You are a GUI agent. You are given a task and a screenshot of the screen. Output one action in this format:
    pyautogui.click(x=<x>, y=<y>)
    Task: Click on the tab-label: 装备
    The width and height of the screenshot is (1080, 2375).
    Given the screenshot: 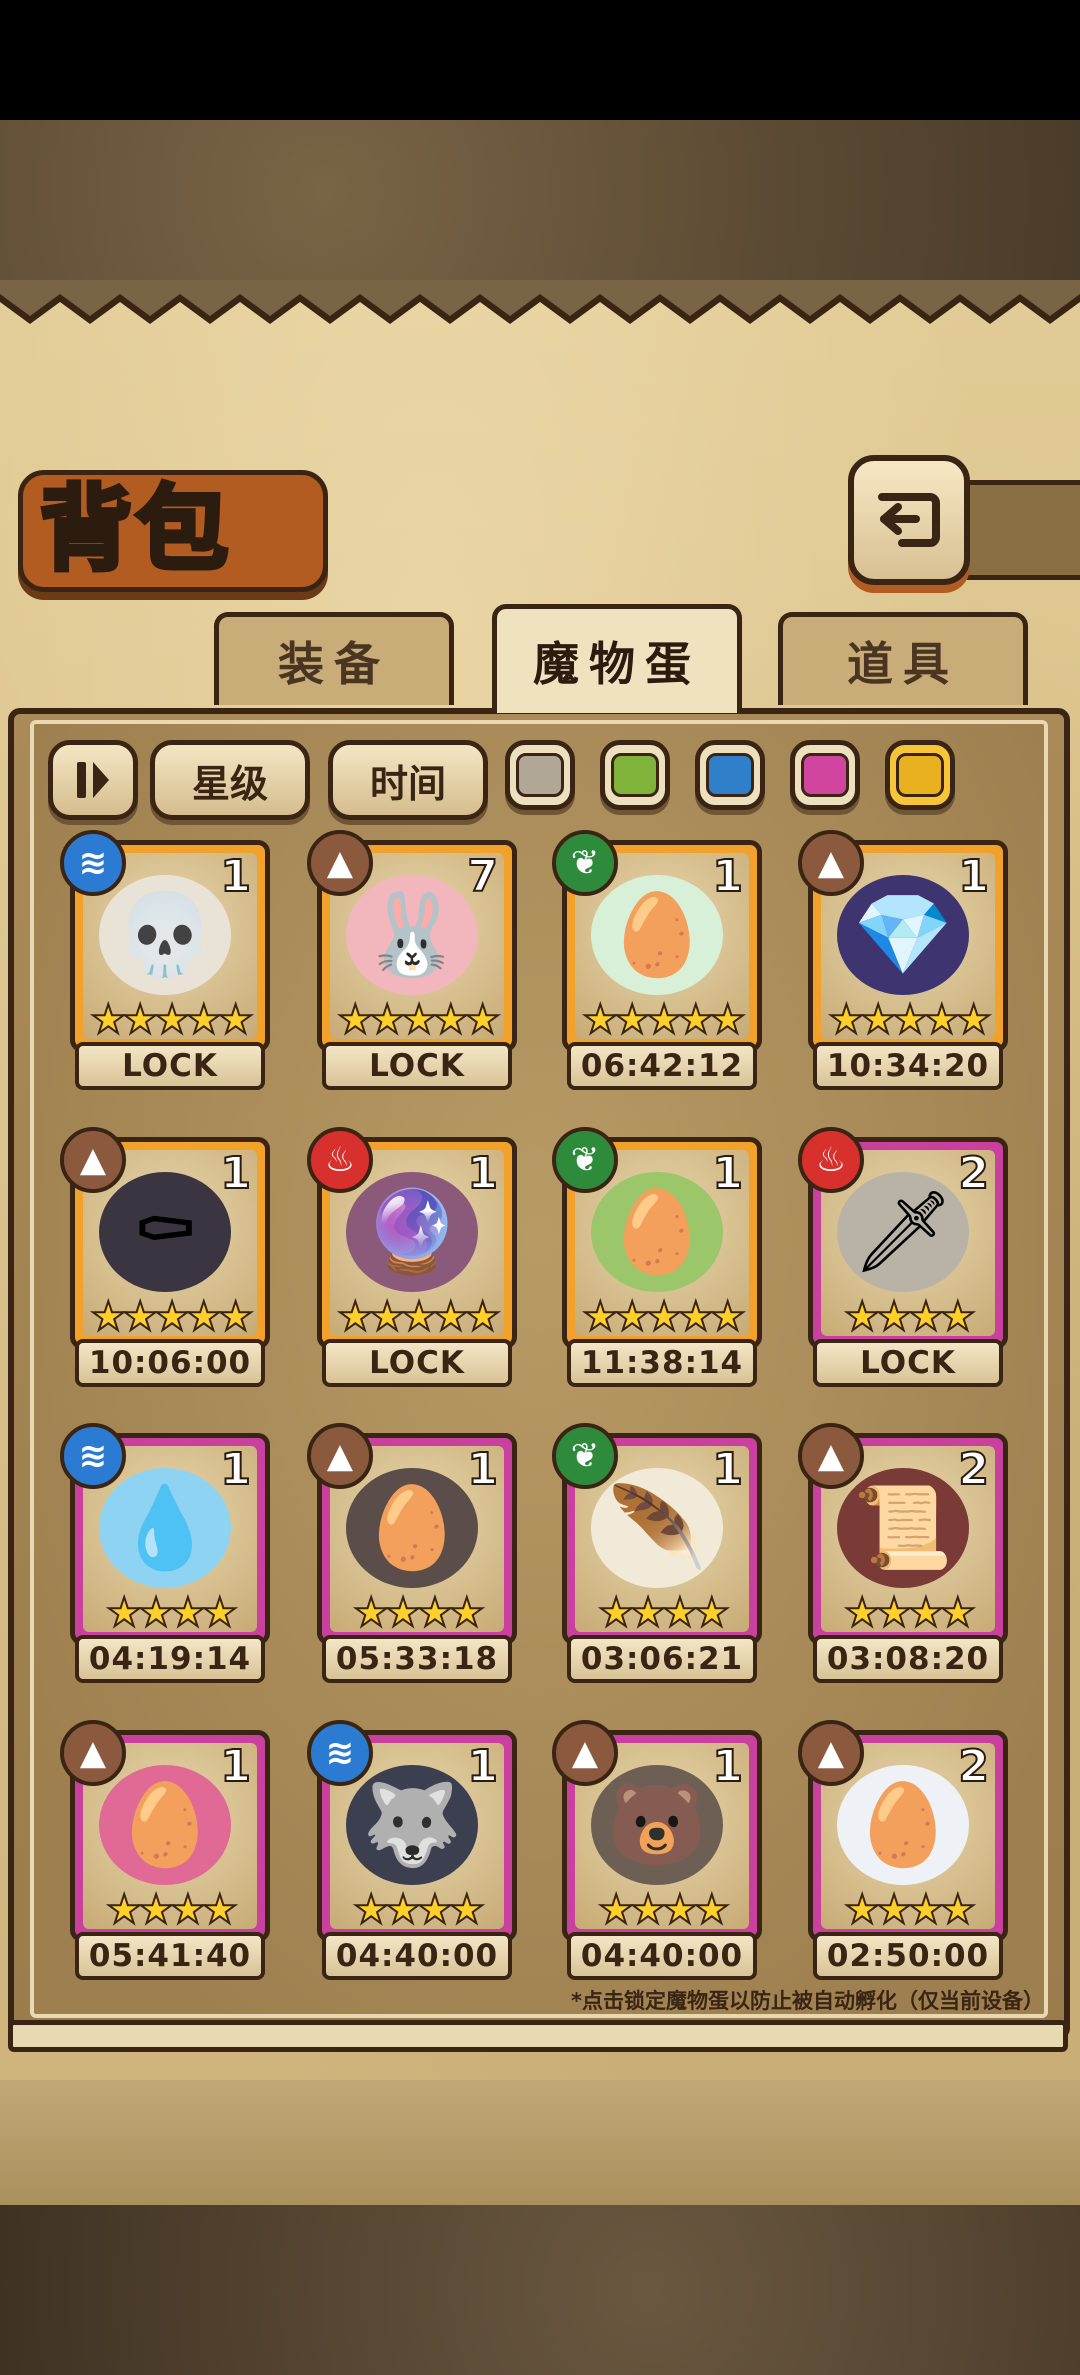 What is the action you would take?
    pyautogui.click(x=334, y=664)
    